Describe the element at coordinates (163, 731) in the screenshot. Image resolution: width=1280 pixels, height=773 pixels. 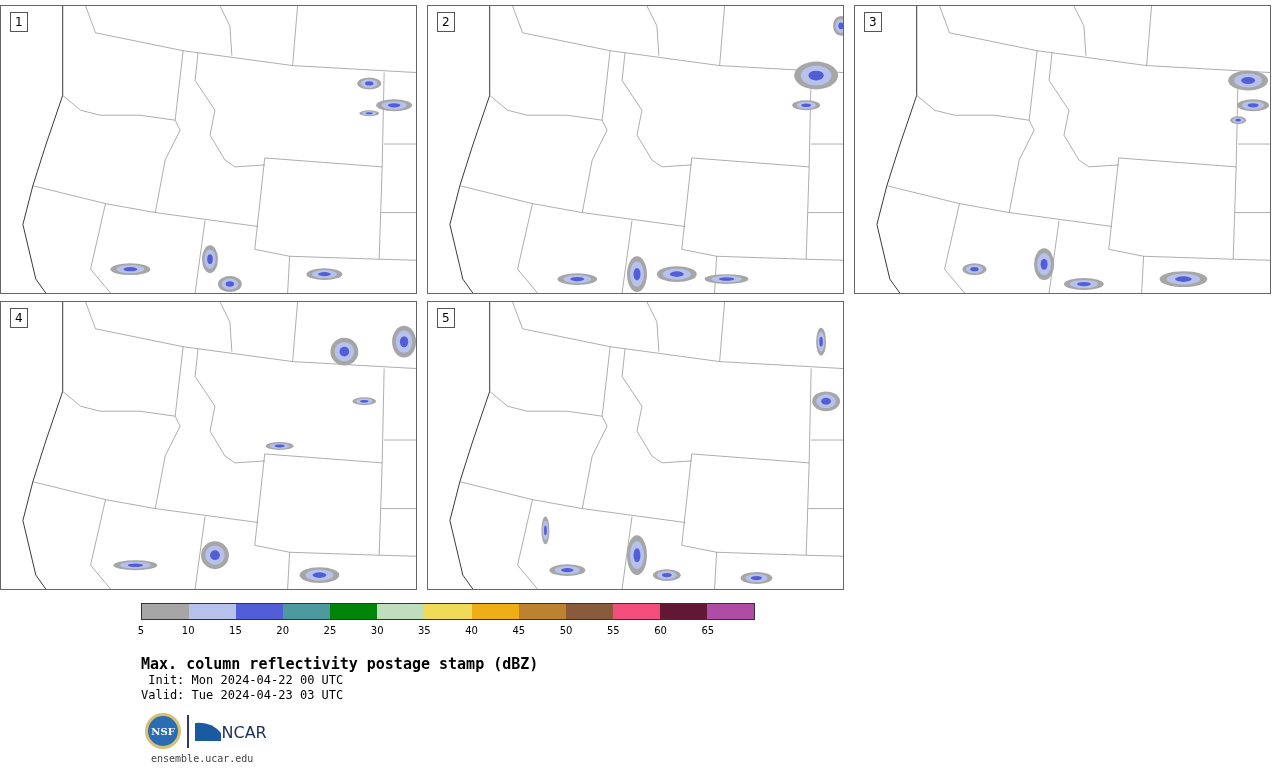
I see `seal-text: NSF` at that location.